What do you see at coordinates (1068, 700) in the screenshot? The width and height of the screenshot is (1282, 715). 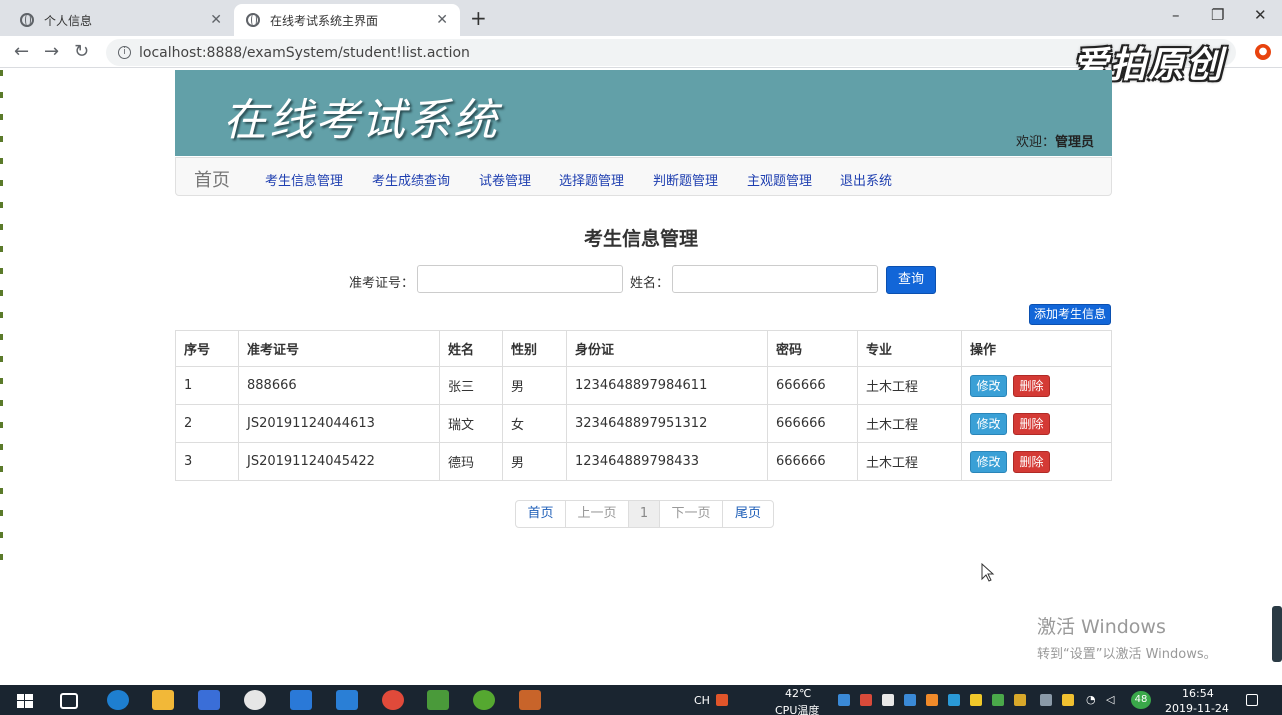 I see `lock-icon` at bounding box center [1068, 700].